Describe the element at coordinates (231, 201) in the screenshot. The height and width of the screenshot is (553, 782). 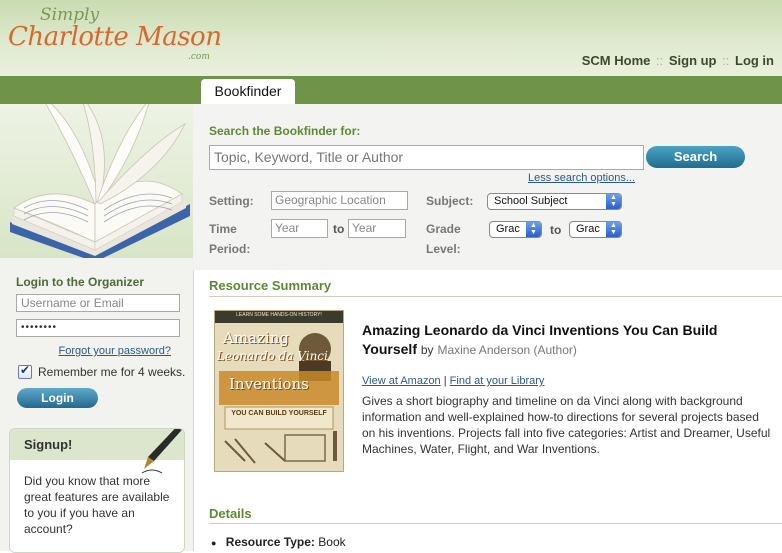
I see `setting-label: Setting:` at that location.